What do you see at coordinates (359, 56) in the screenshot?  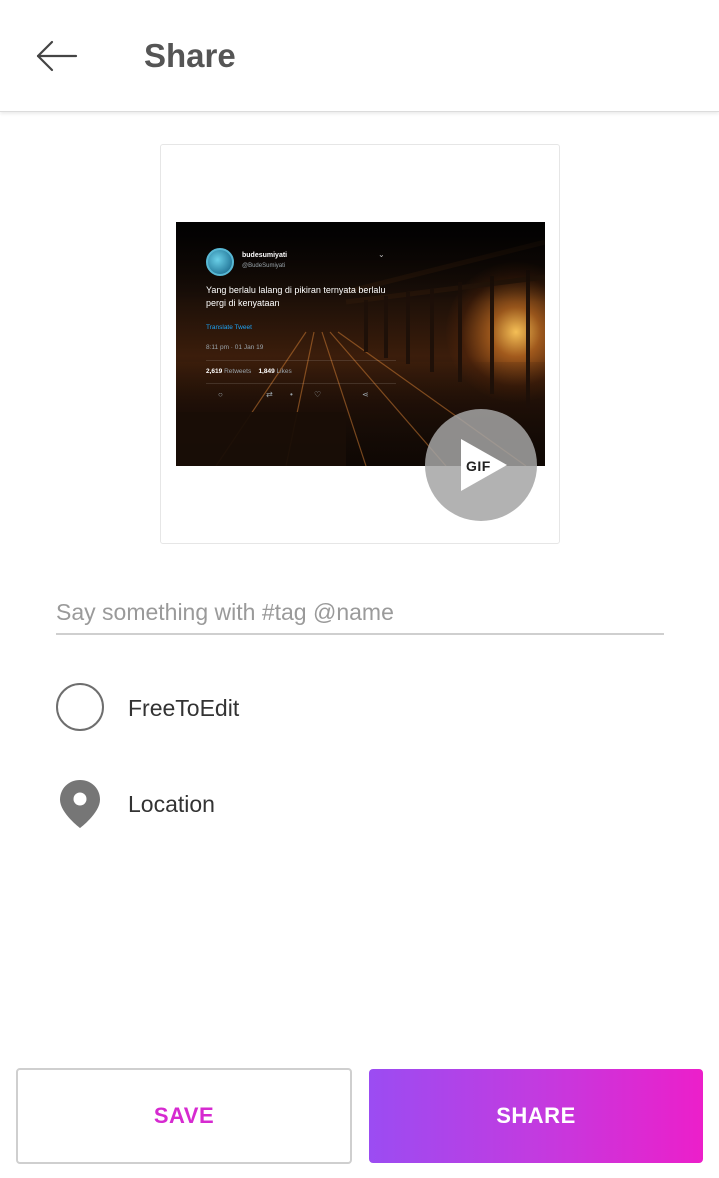 I see `top-app-bar: Share` at bounding box center [359, 56].